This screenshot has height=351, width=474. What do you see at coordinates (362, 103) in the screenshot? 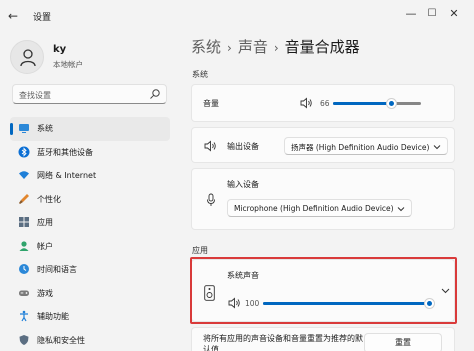
I see `volume-slider-fill` at bounding box center [362, 103].